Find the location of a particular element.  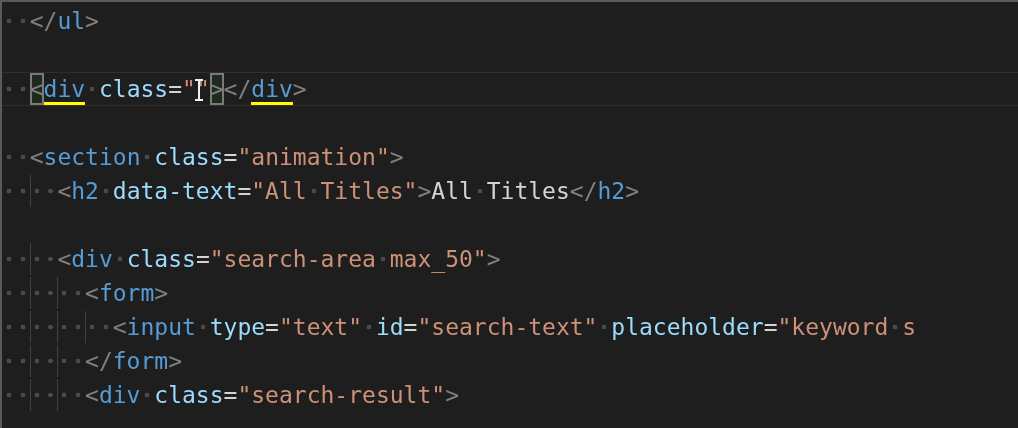

attribute-name: placeholder is located at coordinates (687, 327).